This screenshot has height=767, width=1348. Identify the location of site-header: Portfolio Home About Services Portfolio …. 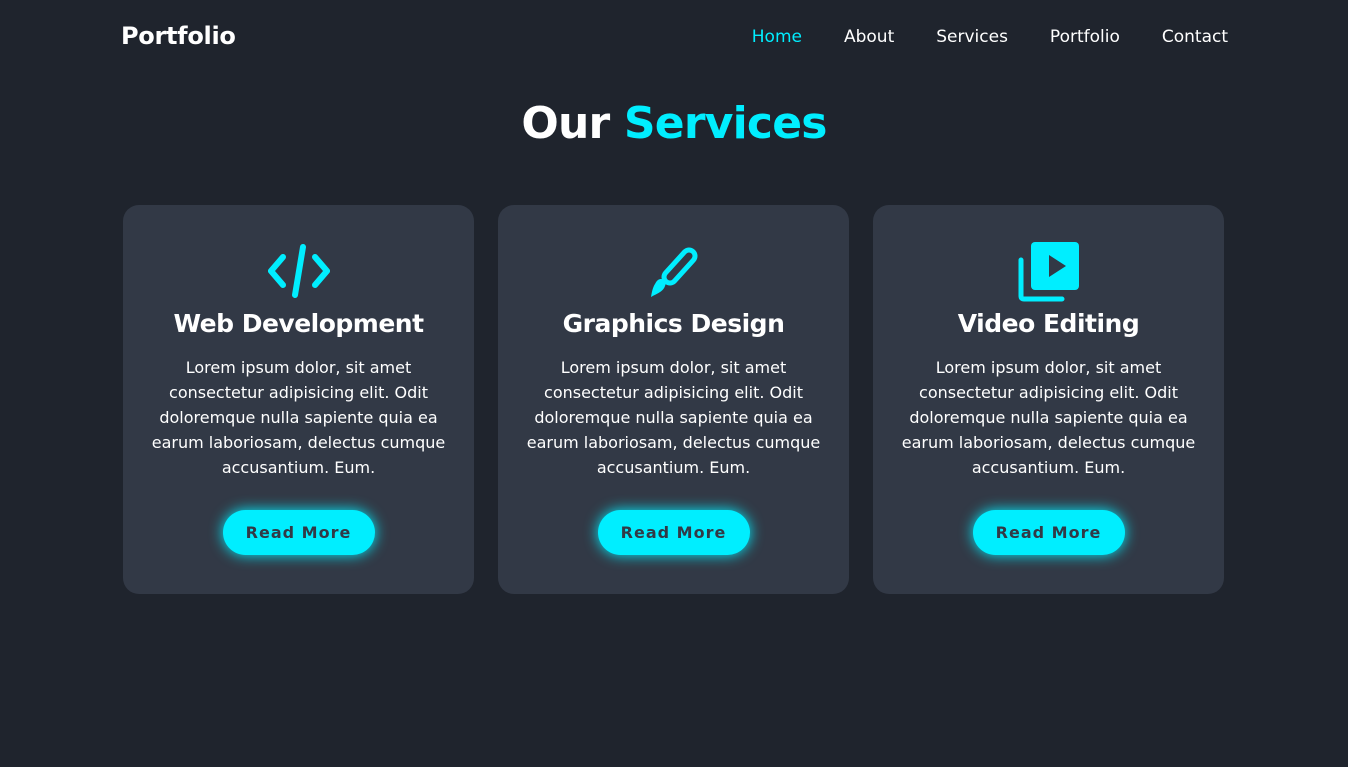
(674, 38).